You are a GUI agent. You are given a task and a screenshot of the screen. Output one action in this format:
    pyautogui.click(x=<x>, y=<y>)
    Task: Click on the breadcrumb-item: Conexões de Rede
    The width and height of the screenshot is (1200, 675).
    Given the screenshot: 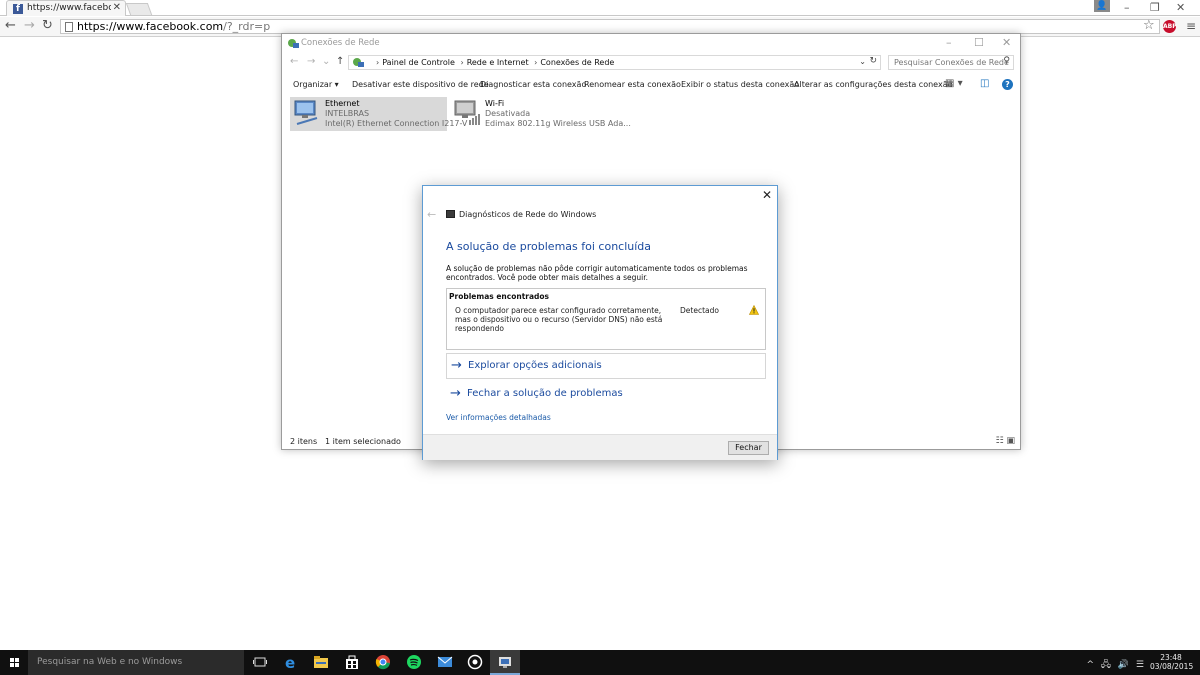 What is the action you would take?
    pyautogui.click(x=577, y=62)
    